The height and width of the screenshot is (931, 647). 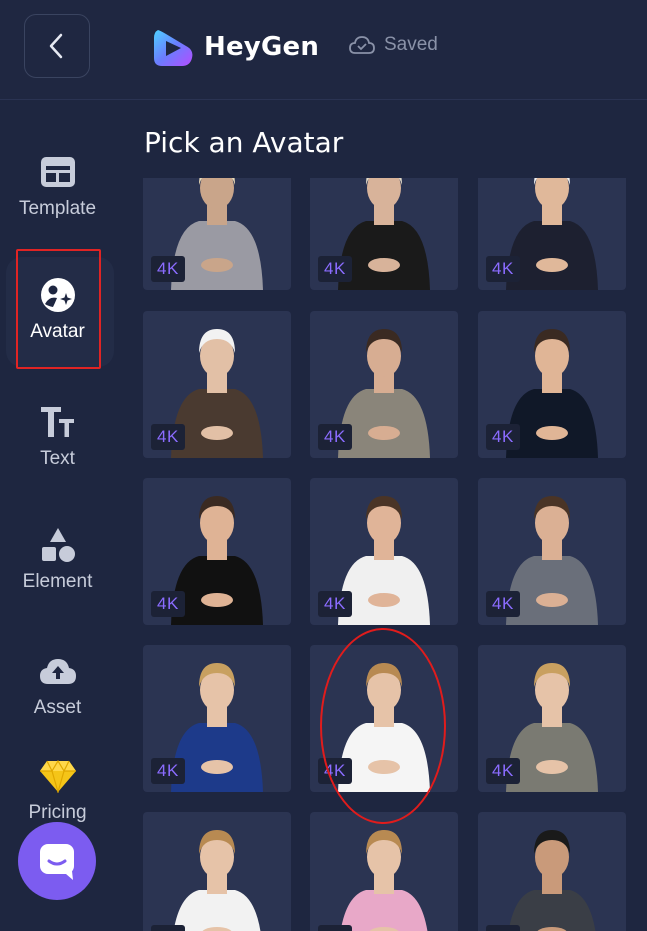 I want to click on sidebar-item-template: Template, so click(x=57, y=186).